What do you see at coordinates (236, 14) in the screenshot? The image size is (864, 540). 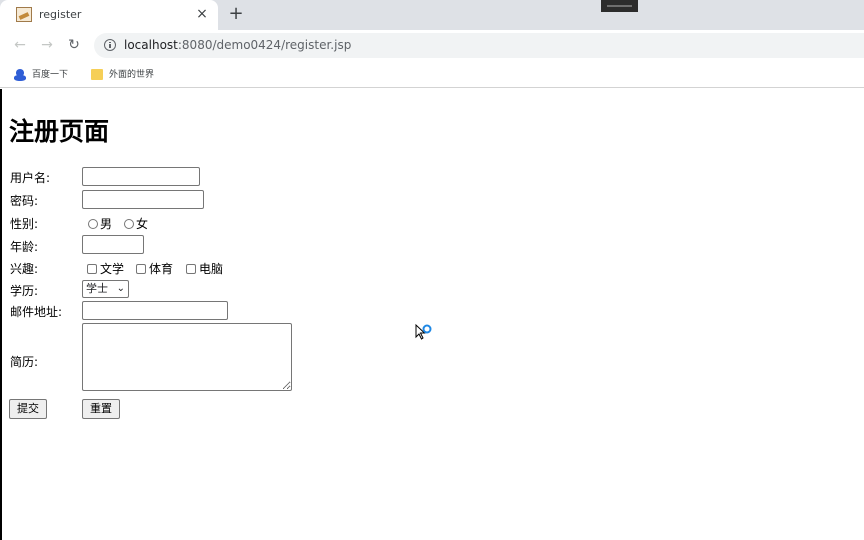 I see `new-tab-button: +` at bounding box center [236, 14].